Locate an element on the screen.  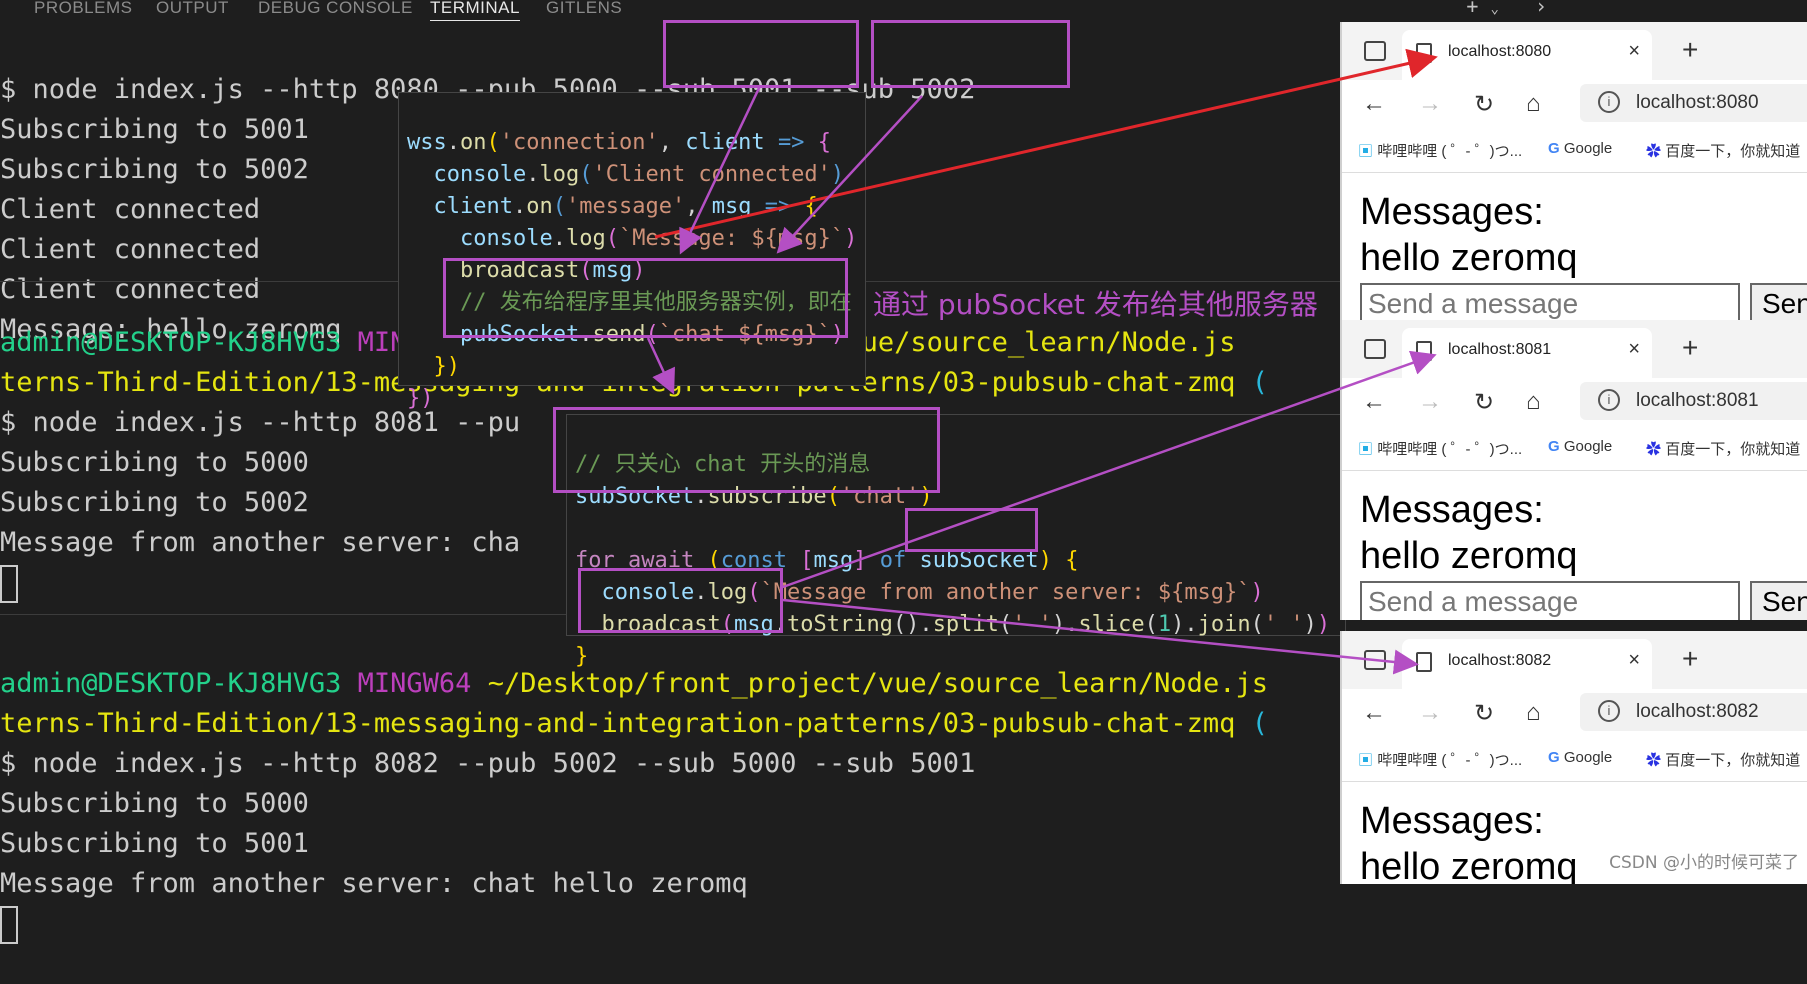
arrow-send-to-subscribe is located at coordinates (660, 366).